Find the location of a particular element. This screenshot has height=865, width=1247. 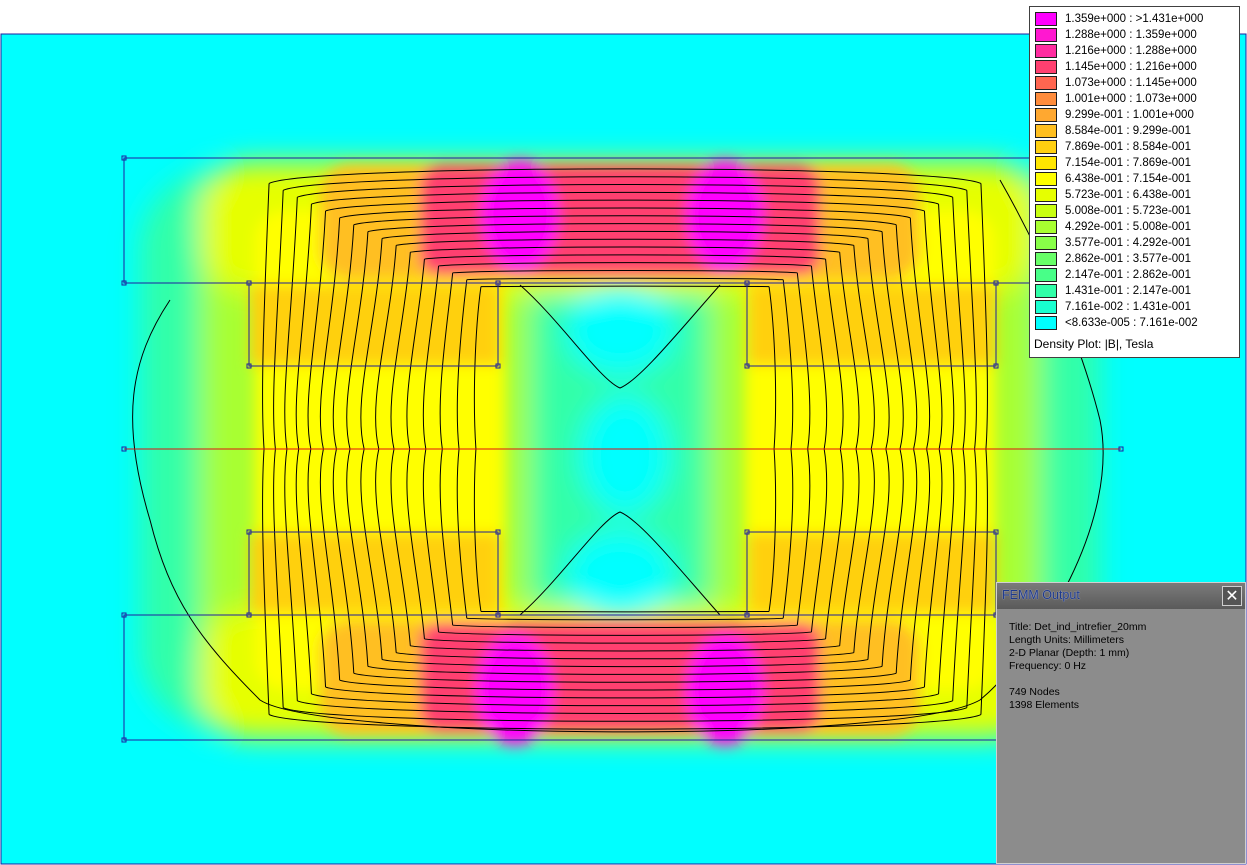

legend-label: 2.147e-001 : 2.862e-001 is located at coordinates (1128, 275).